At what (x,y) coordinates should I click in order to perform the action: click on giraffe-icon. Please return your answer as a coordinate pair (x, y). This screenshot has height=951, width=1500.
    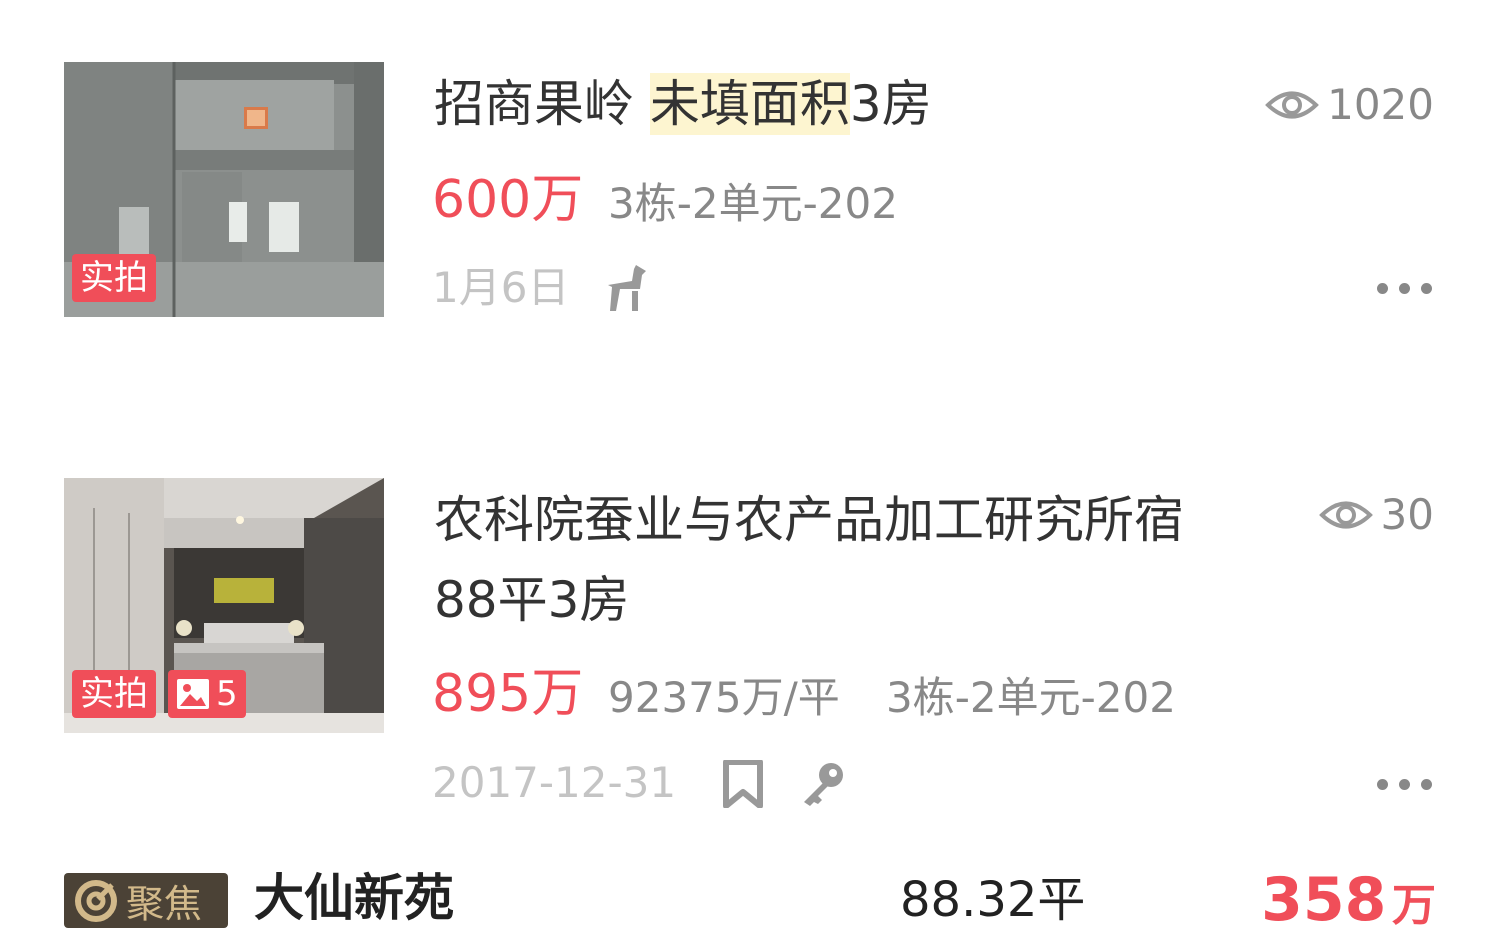
    Looking at the image, I should click on (627, 288).